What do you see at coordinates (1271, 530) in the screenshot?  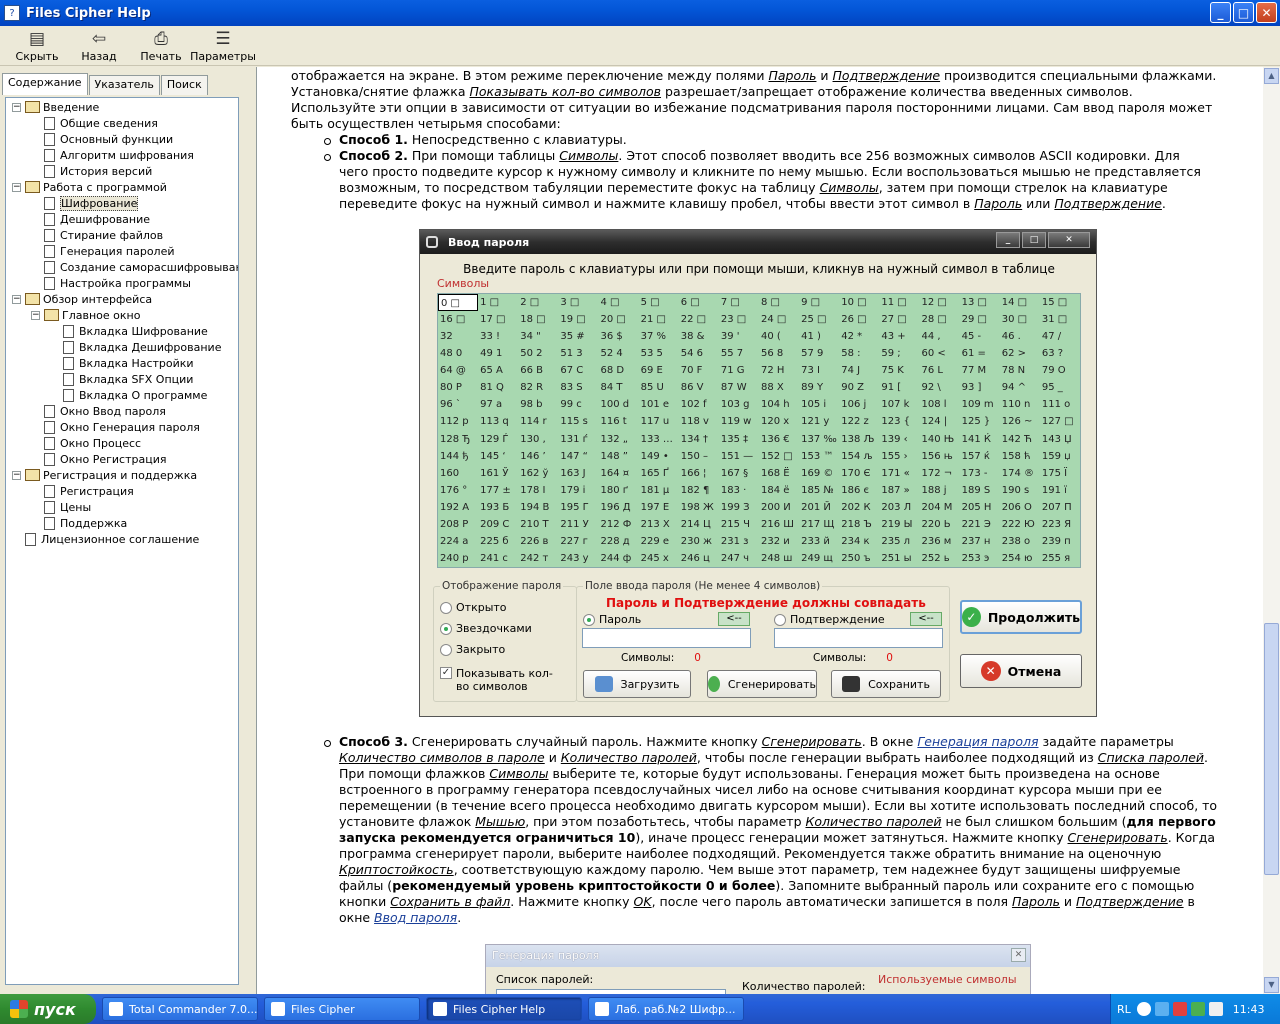 I see `content-vertical-scrollbar: ▲ ▼` at bounding box center [1271, 530].